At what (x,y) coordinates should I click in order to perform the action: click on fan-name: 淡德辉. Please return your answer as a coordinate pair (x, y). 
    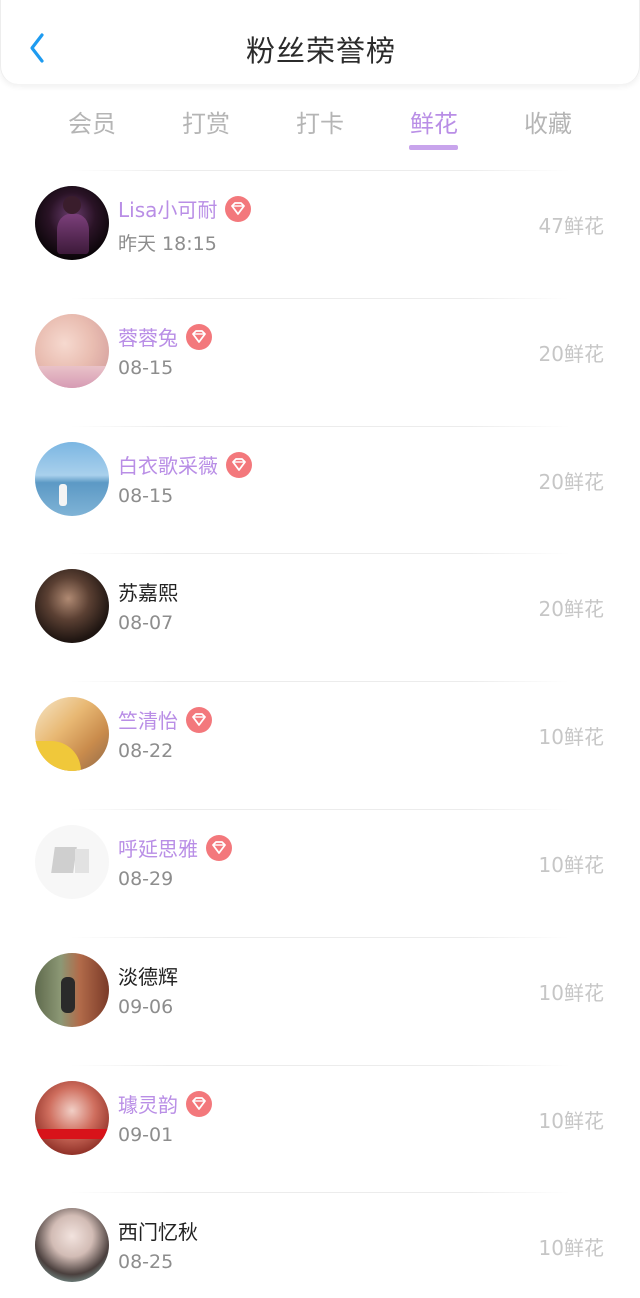
    Looking at the image, I should click on (148, 977).